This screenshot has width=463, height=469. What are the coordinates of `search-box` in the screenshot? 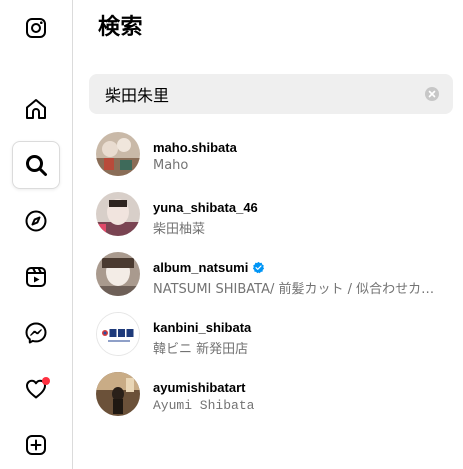 It's located at (271, 94).